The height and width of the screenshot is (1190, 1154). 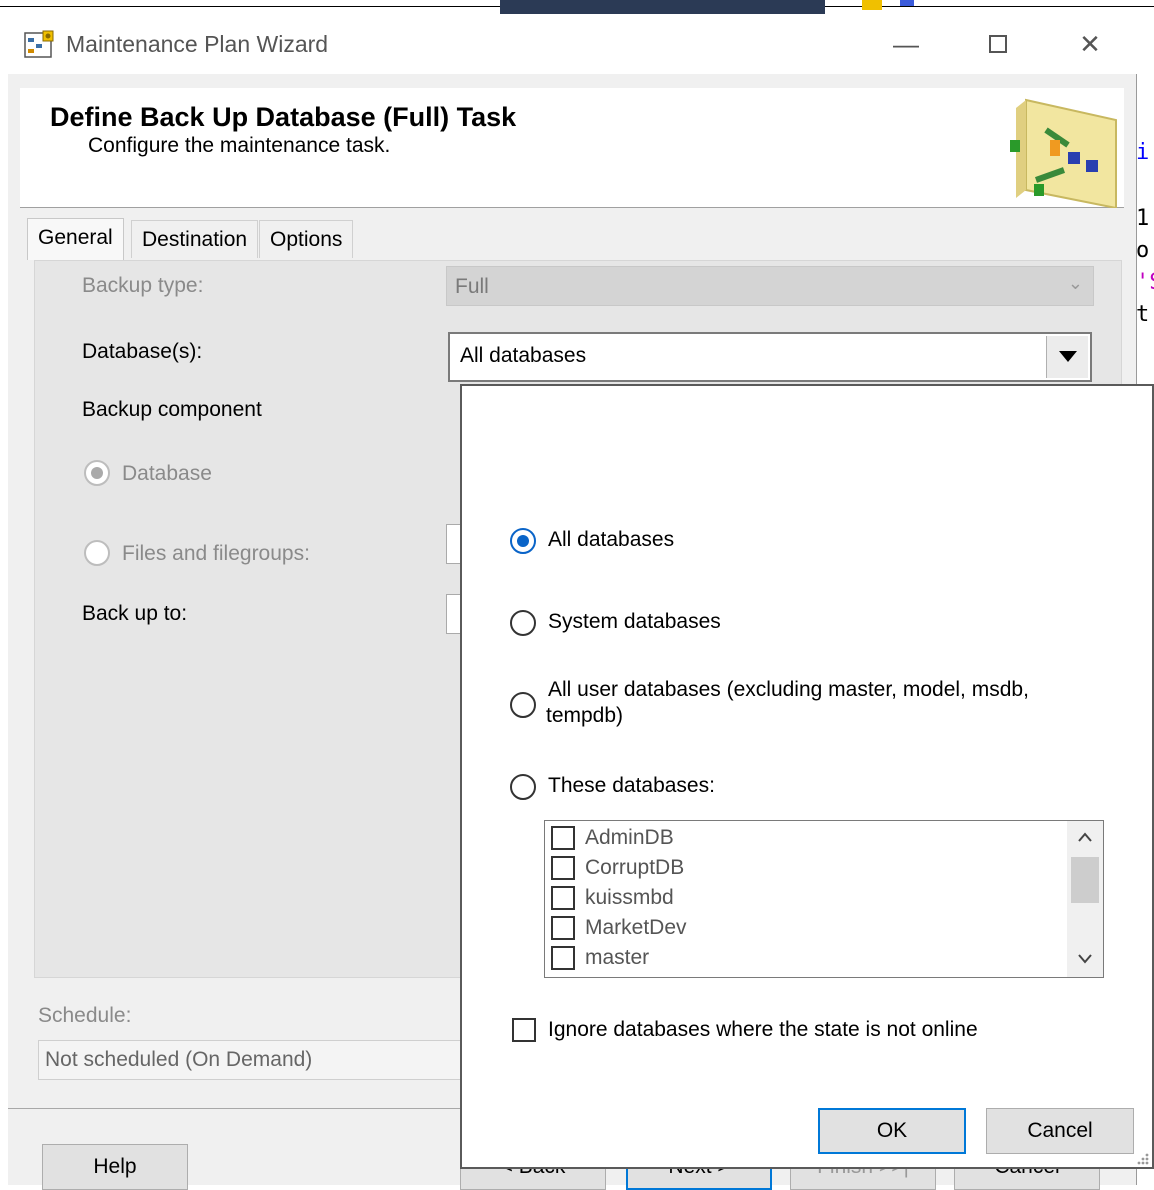 I want to click on databases-label: Database(s):, so click(x=142, y=351).